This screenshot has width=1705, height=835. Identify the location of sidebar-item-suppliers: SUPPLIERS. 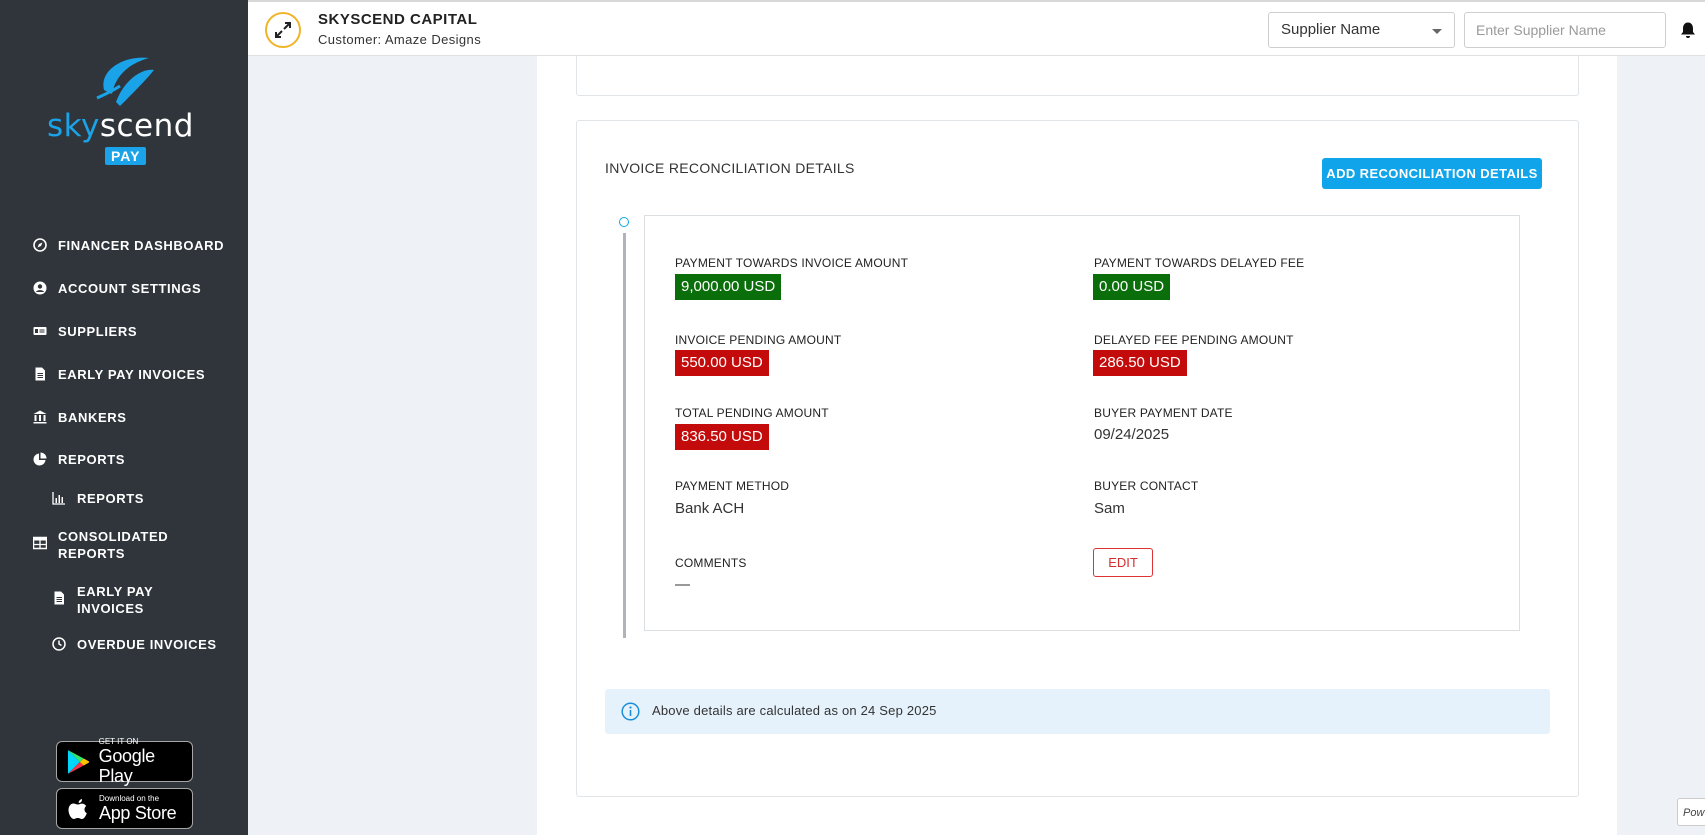
(85, 331).